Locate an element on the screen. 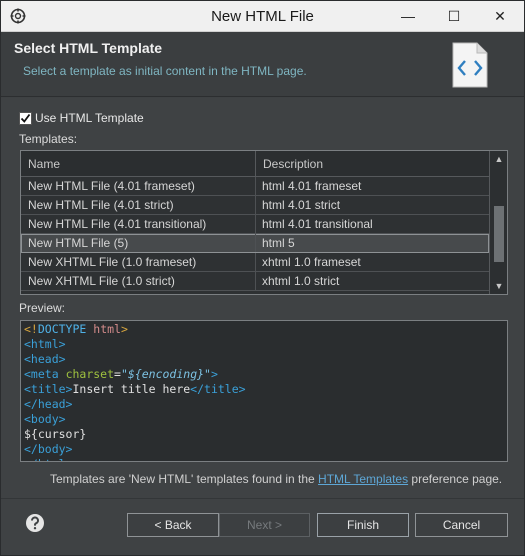  help-icon is located at coordinates (35, 523).